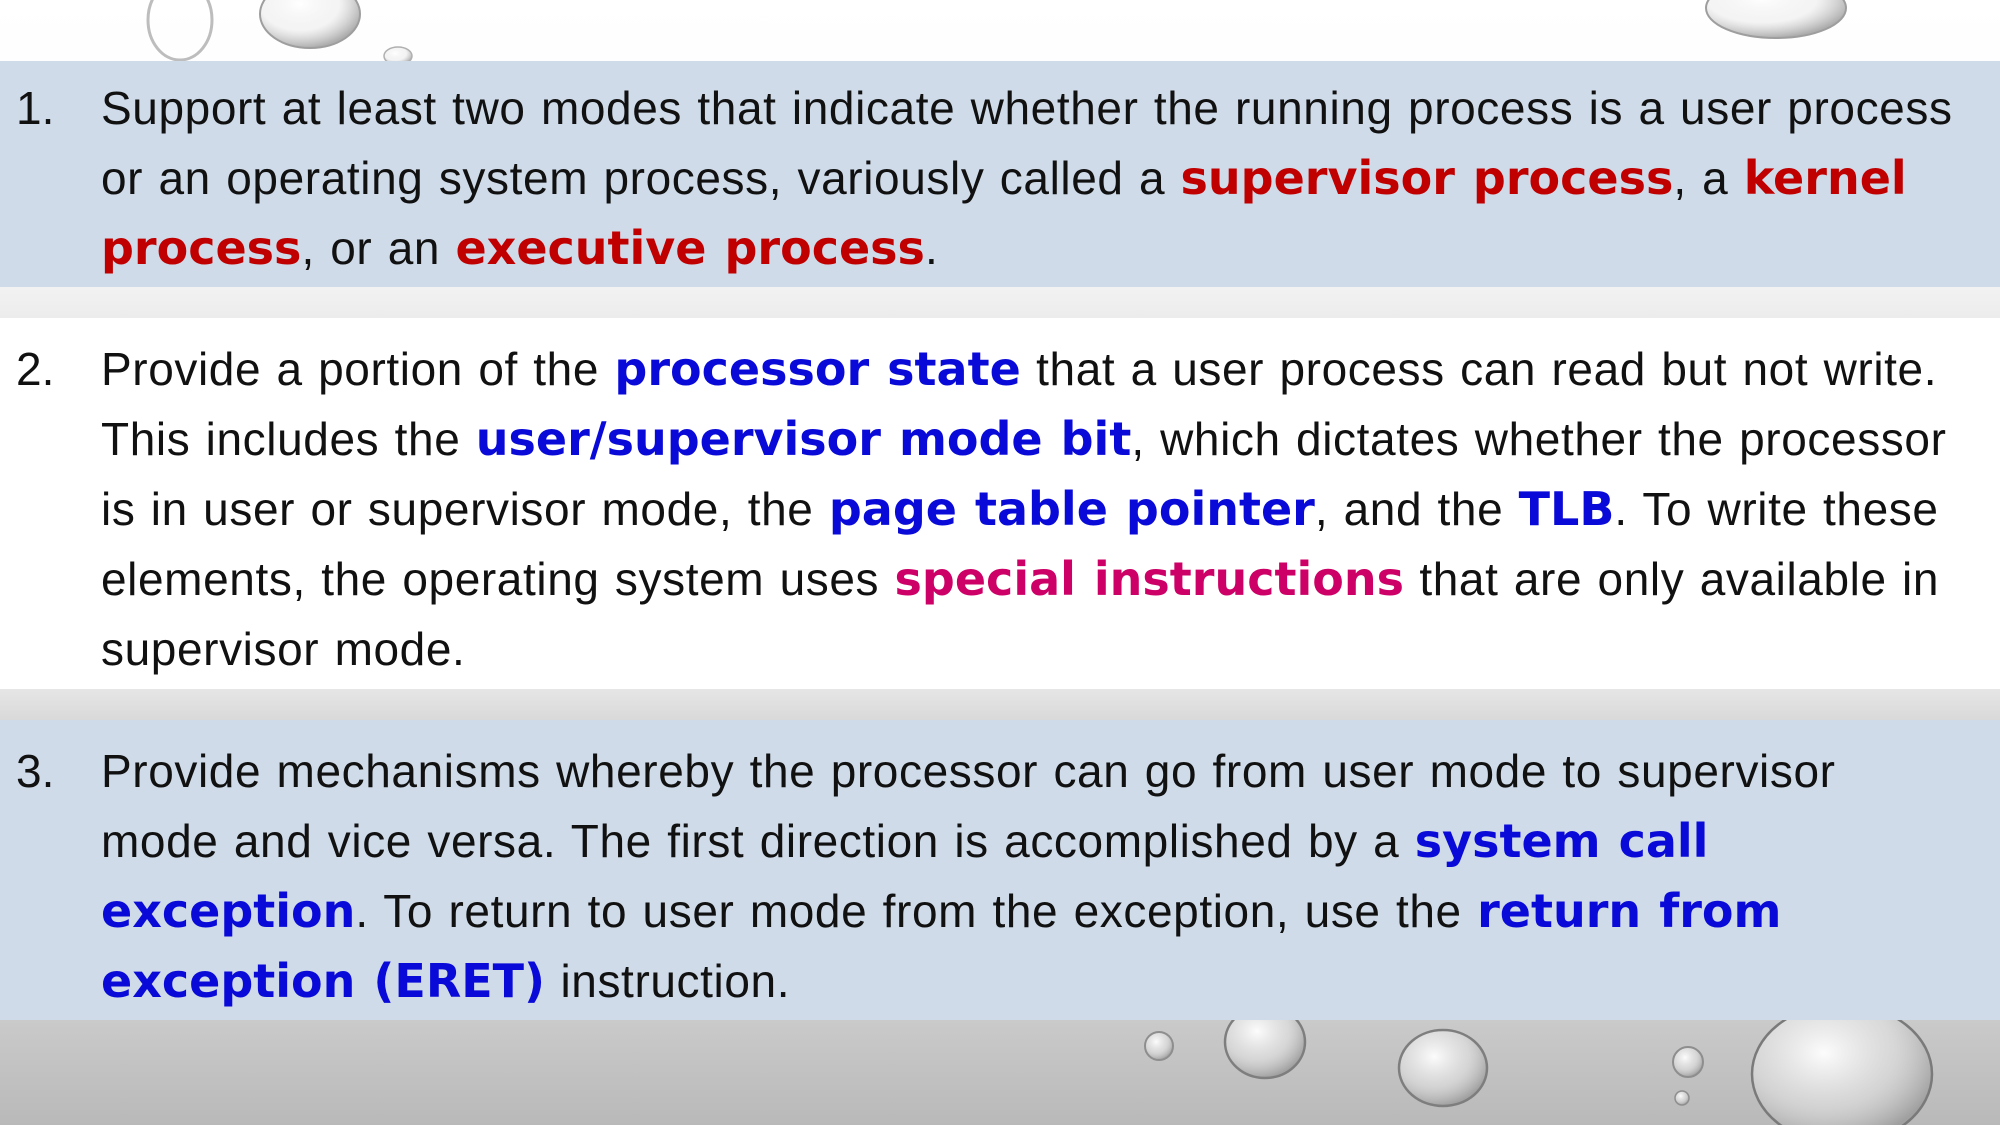 This screenshot has height=1125, width=2000. I want to click on highlight-term: executive process, so click(690, 248).